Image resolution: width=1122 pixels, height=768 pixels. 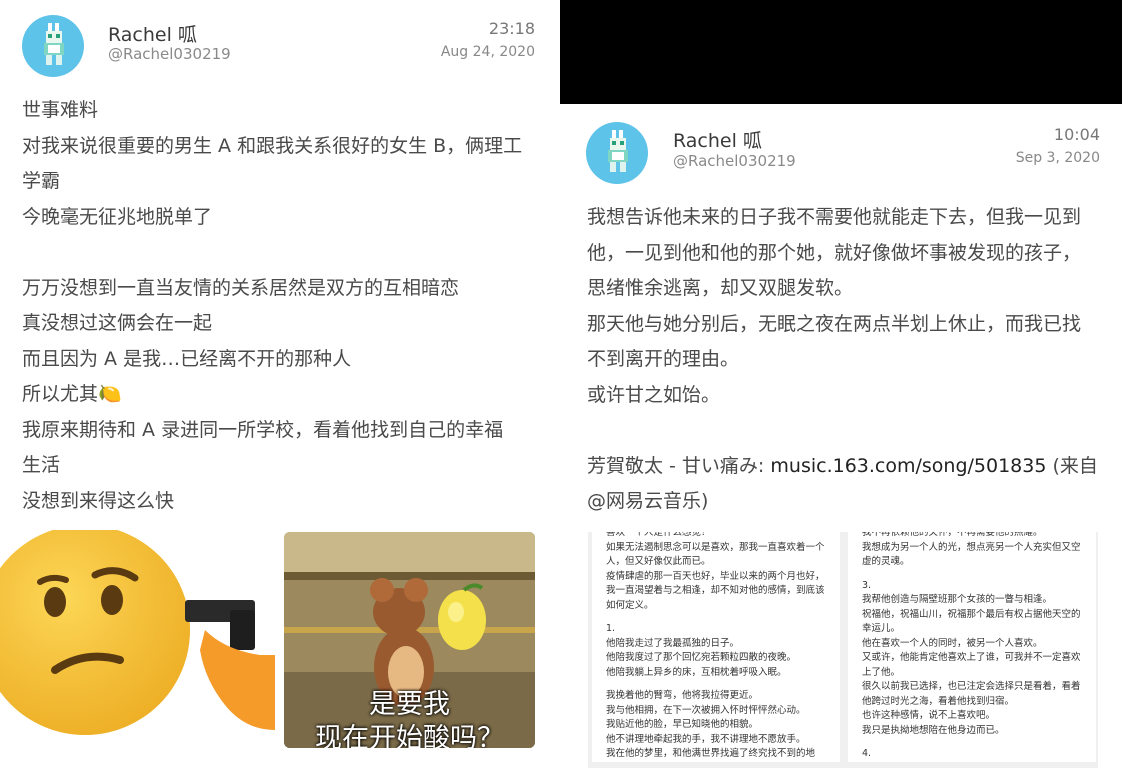 I want to click on doc-line: 他不讲理地牵起我的手，我不讲理地不愿放手。, so click(x=706, y=739).